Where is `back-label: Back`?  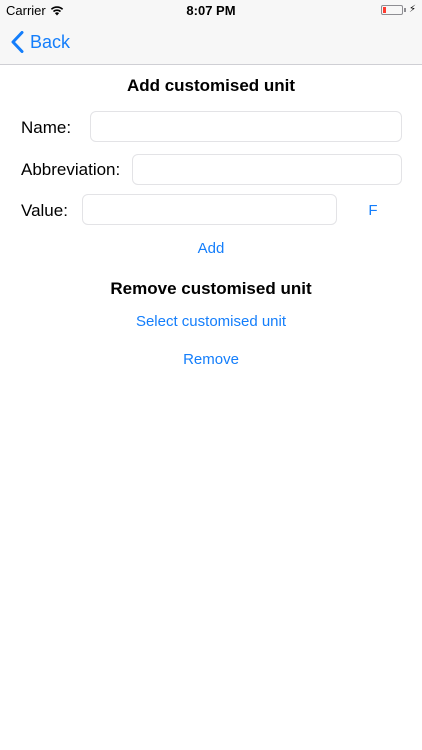
back-label: Back is located at coordinates (50, 41).